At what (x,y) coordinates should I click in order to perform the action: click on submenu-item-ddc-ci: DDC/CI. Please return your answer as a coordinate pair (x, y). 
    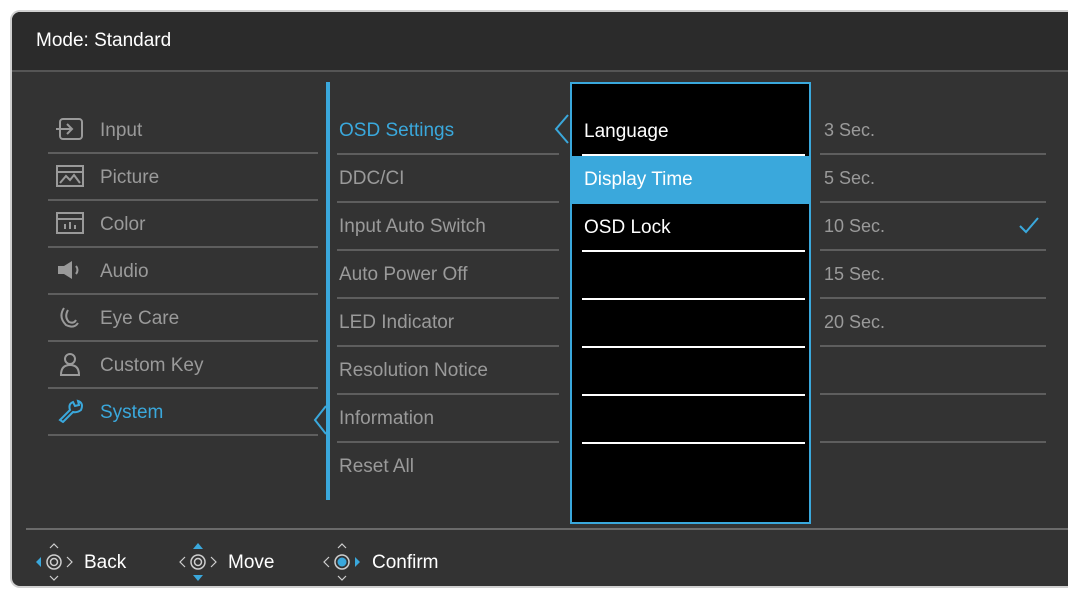
    Looking at the image, I should click on (448, 179).